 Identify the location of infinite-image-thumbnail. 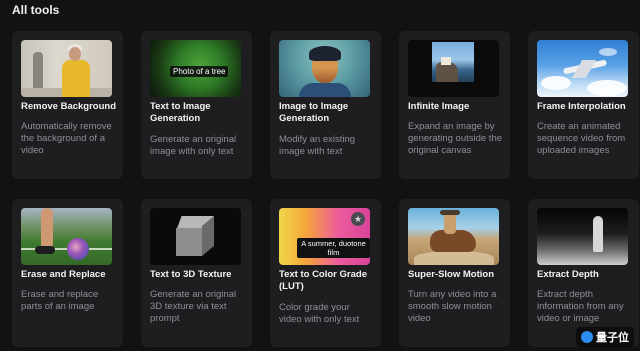
(453, 68).